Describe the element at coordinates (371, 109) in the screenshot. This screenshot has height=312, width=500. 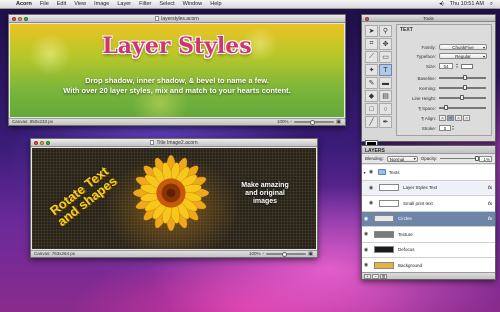
I see `rectangle-shape-tool-icon: □` at that location.